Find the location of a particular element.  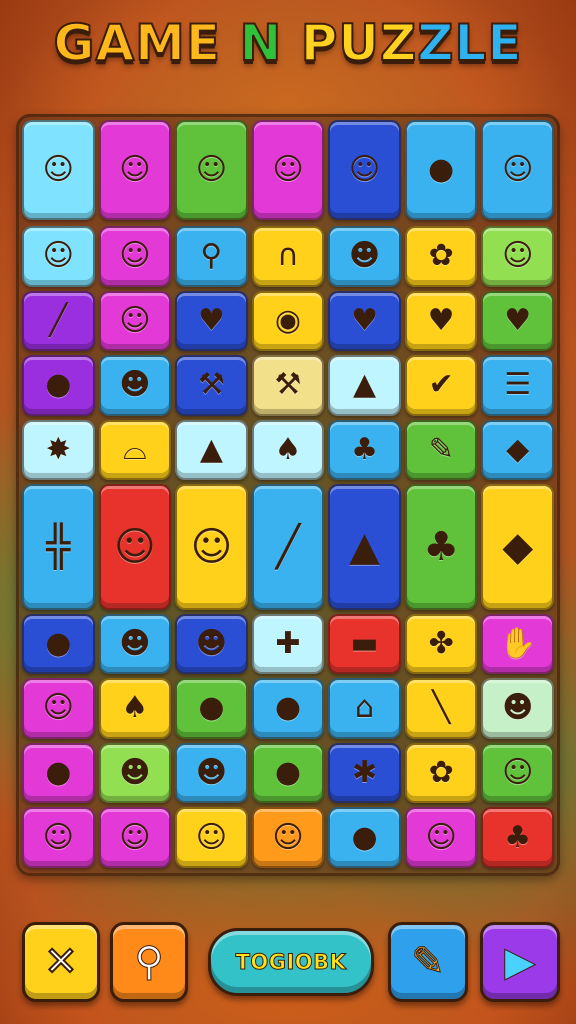

broom-icon: ✱ is located at coordinates (364, 773).